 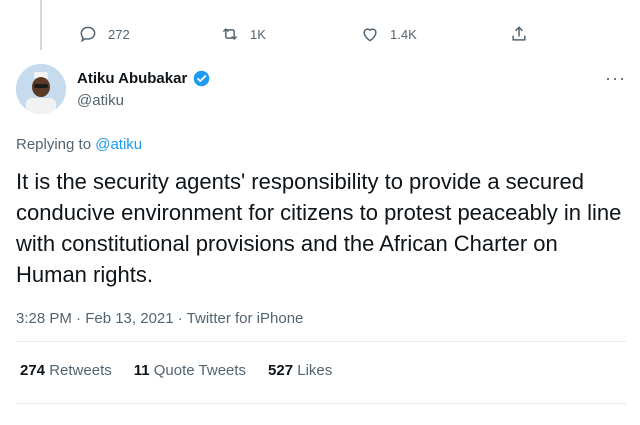 I want to click on likes-label: Likes, so click(x=315, y=370).